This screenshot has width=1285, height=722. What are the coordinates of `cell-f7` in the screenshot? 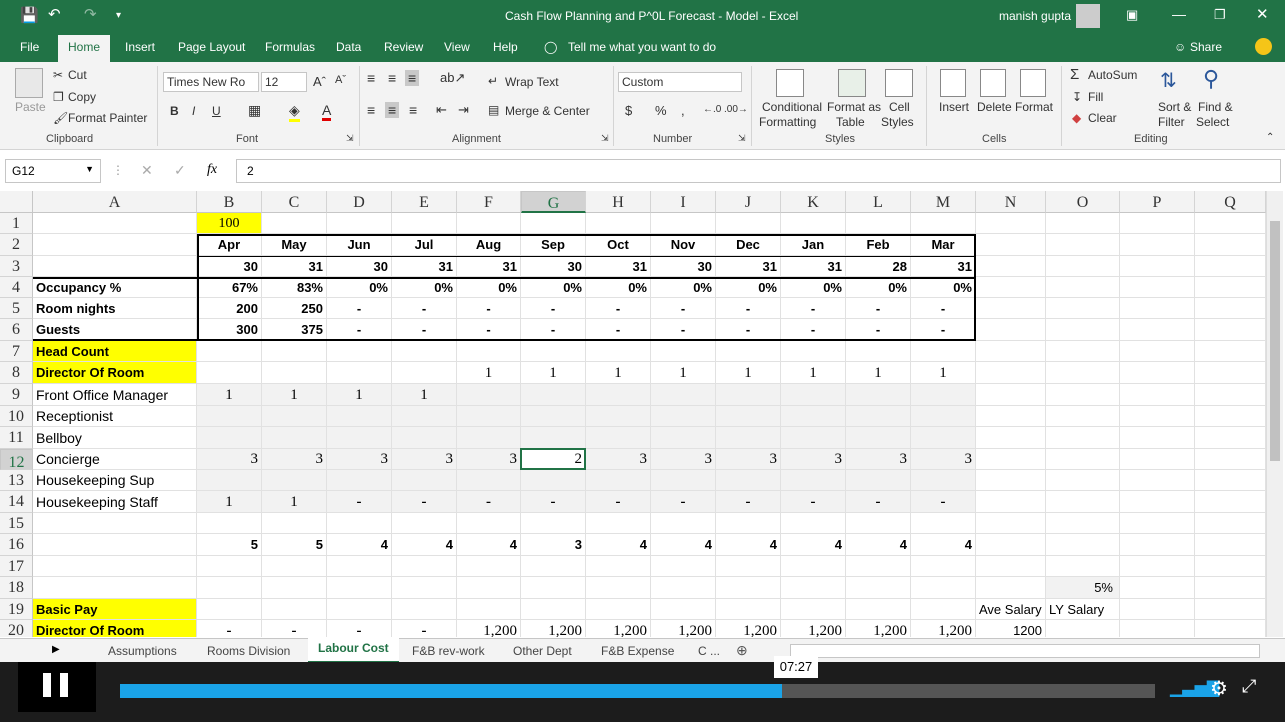 It's located at (489, 351).